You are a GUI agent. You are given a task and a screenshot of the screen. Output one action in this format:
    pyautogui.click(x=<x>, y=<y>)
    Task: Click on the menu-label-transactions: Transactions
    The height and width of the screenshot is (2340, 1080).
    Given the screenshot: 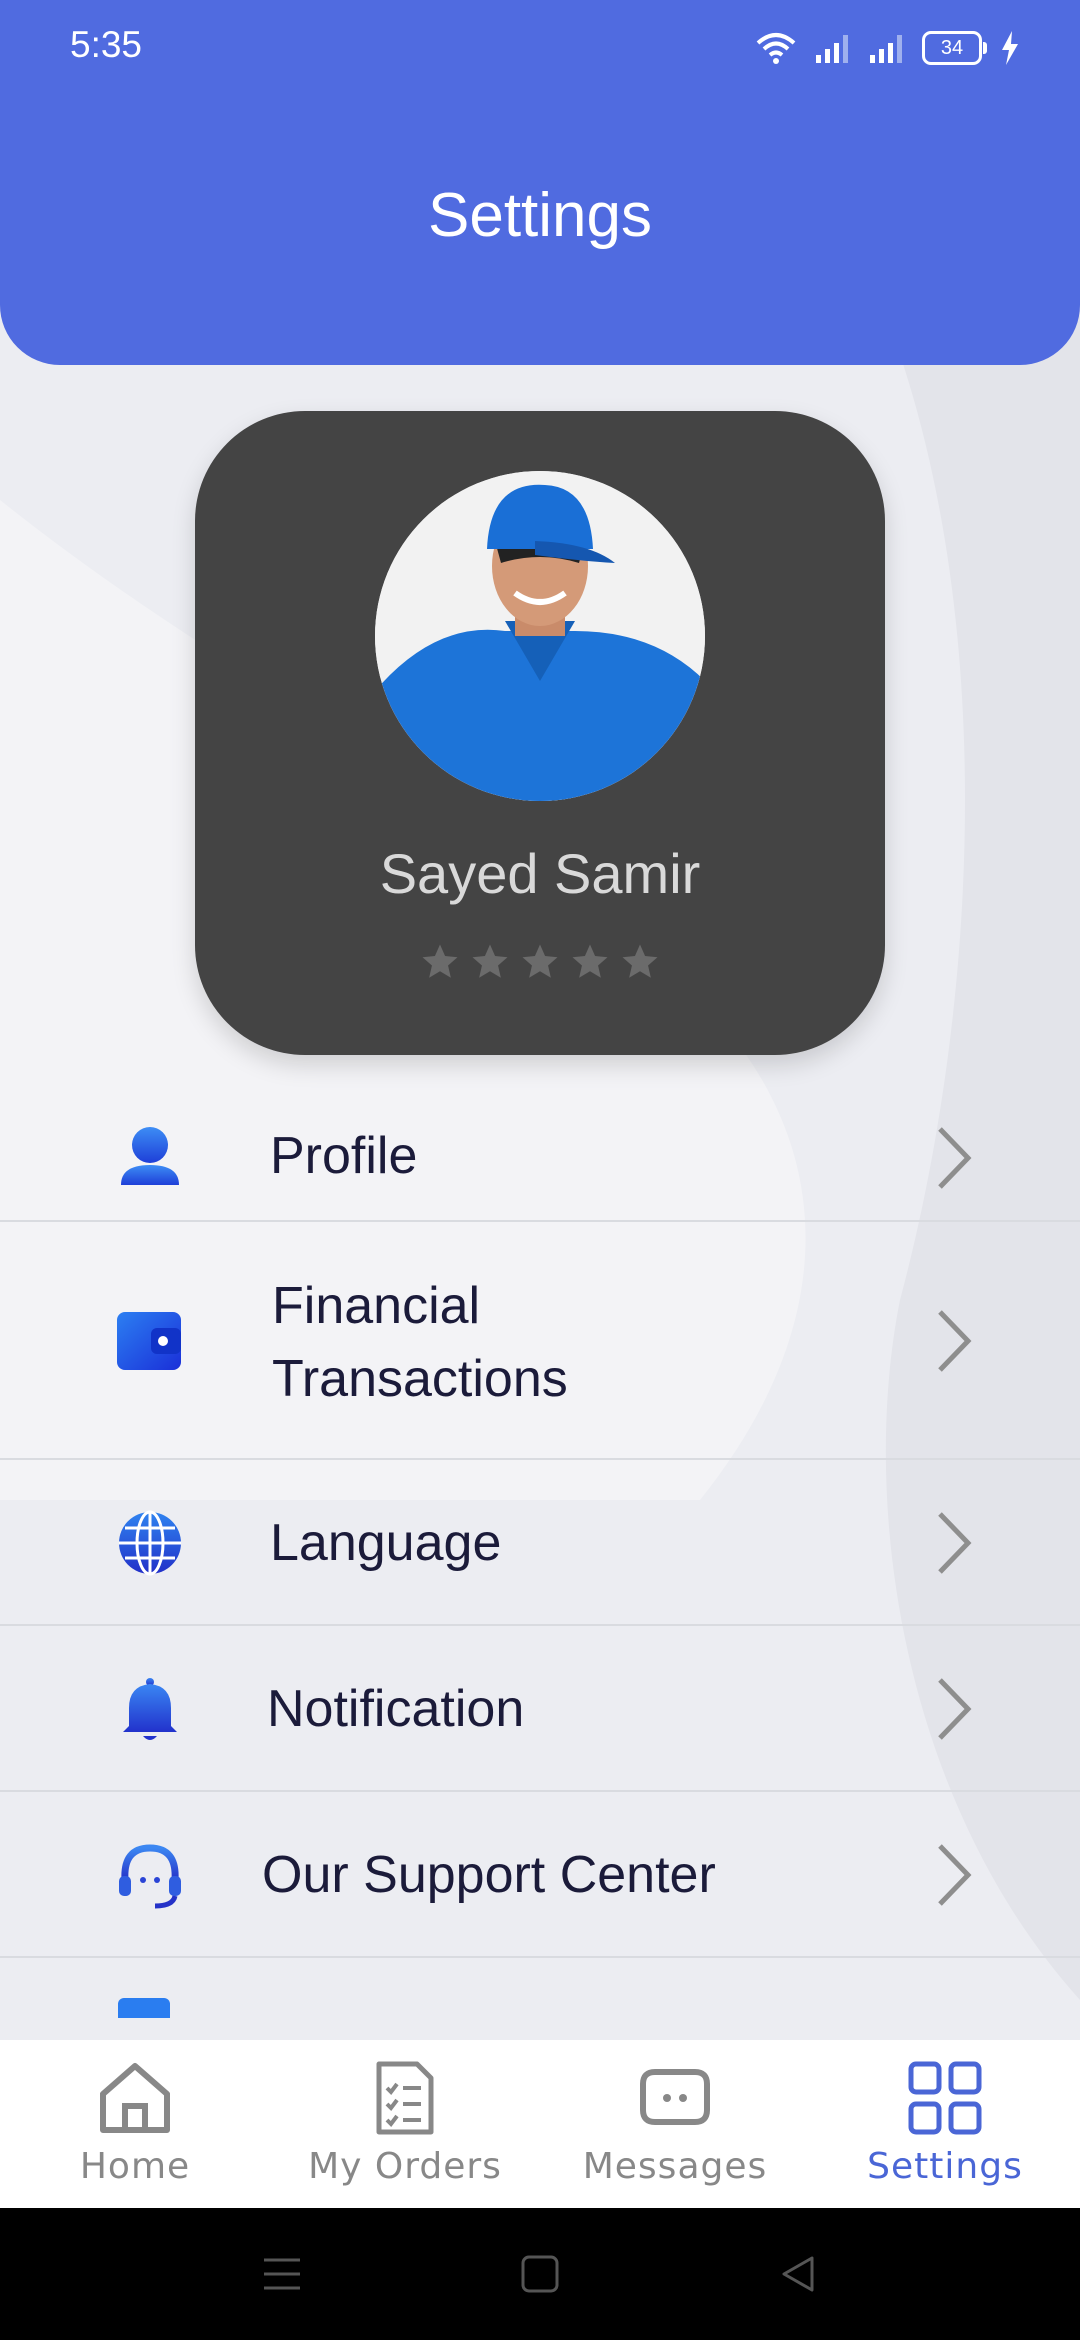 What is the action you would take?
    pyautogui.click(x=420, y=1379)
    